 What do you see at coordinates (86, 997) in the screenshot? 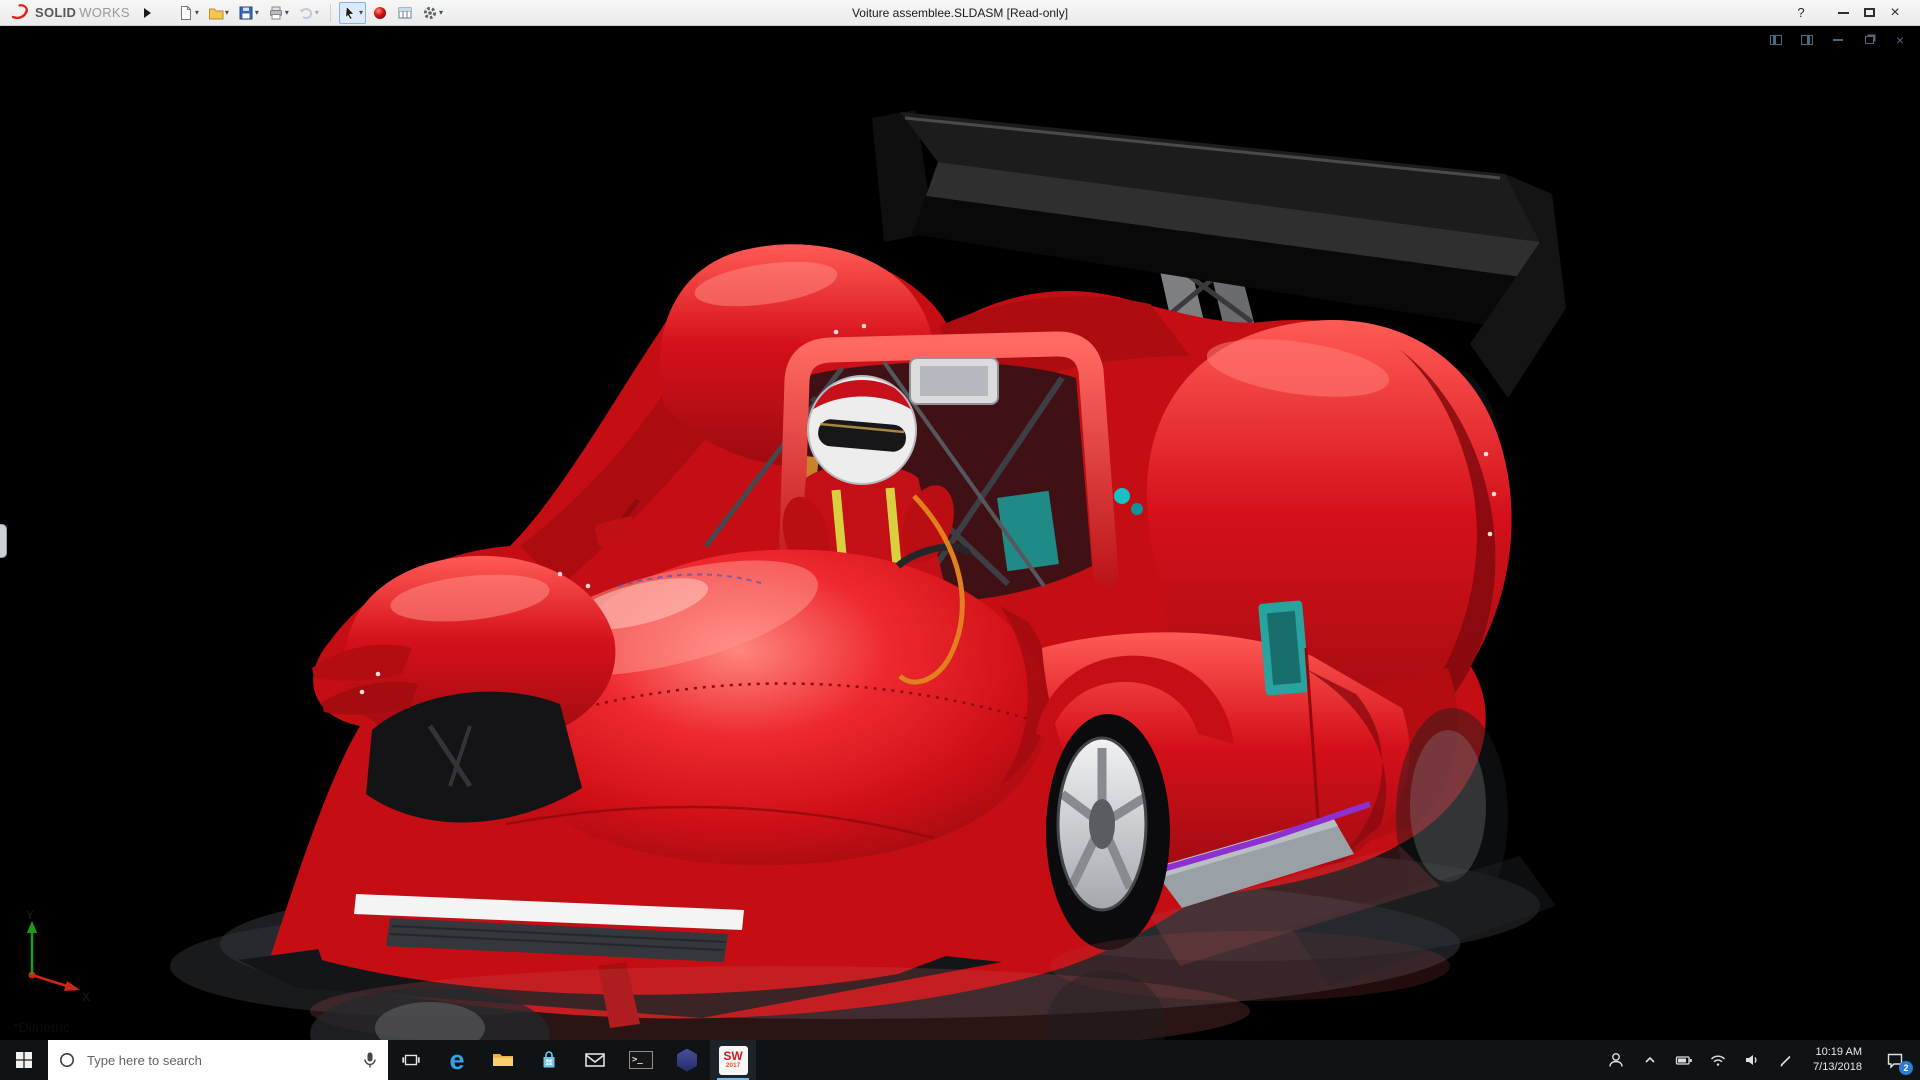
I see `axis-x-label: X` at bounding box center [86, 997].